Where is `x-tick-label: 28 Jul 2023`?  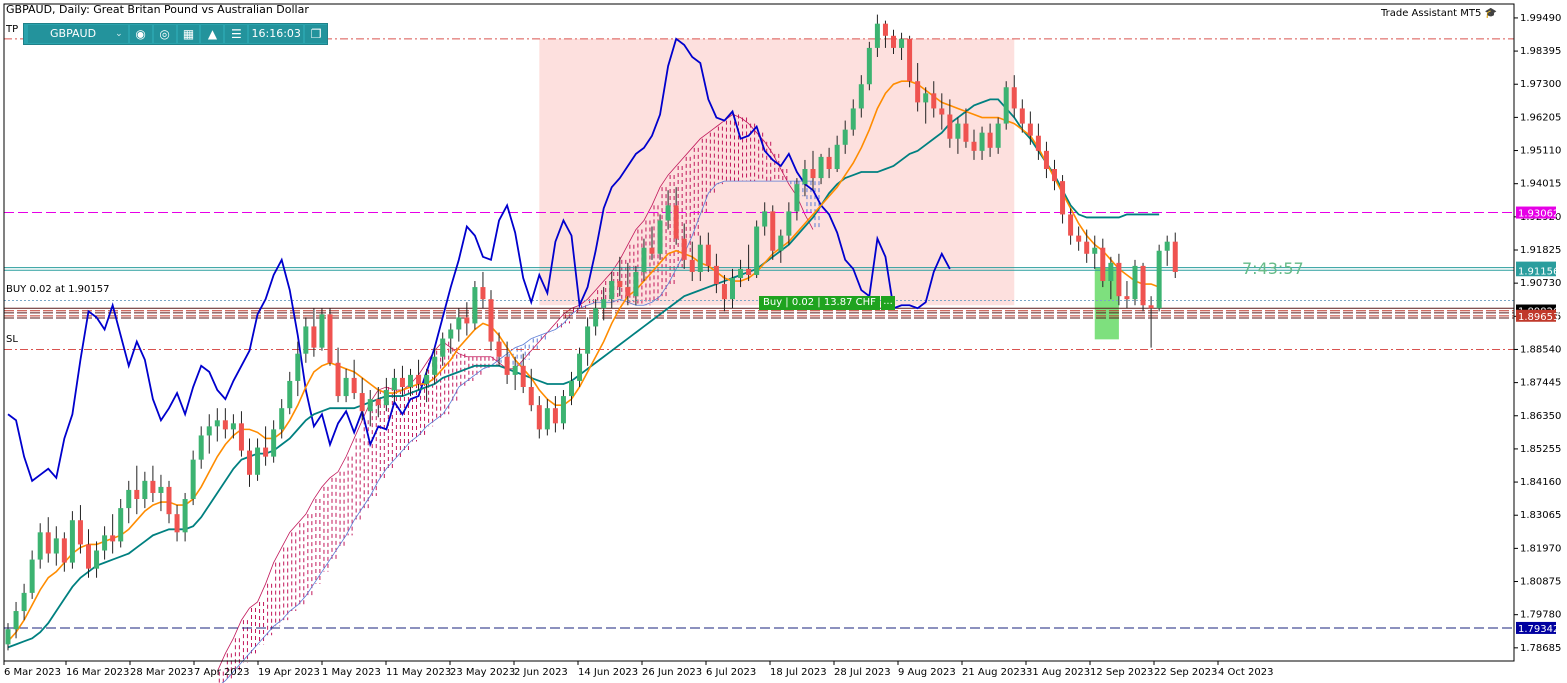 x-tick-label: 28 Jul 2023 is located at coordinates (862, 672).